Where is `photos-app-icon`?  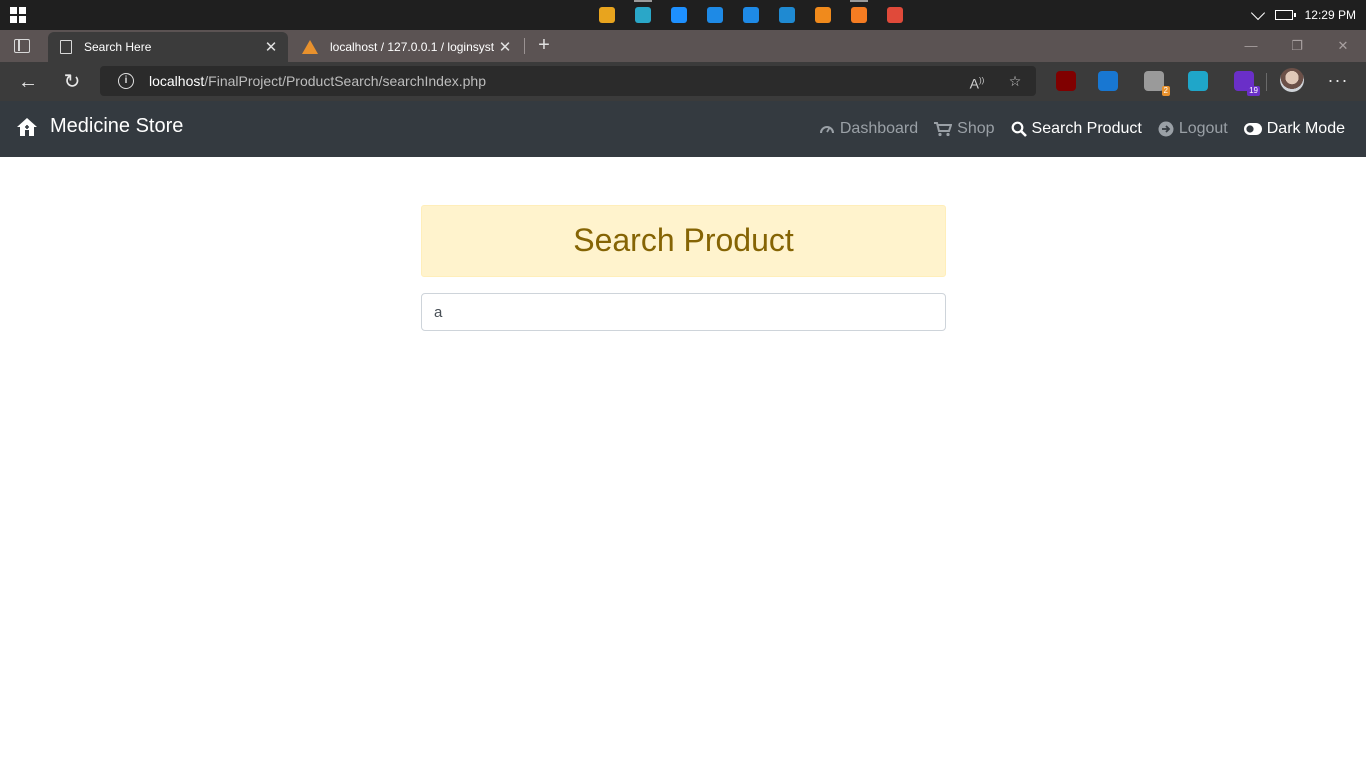 photos-app-icon is located at coordinates (751, 15).